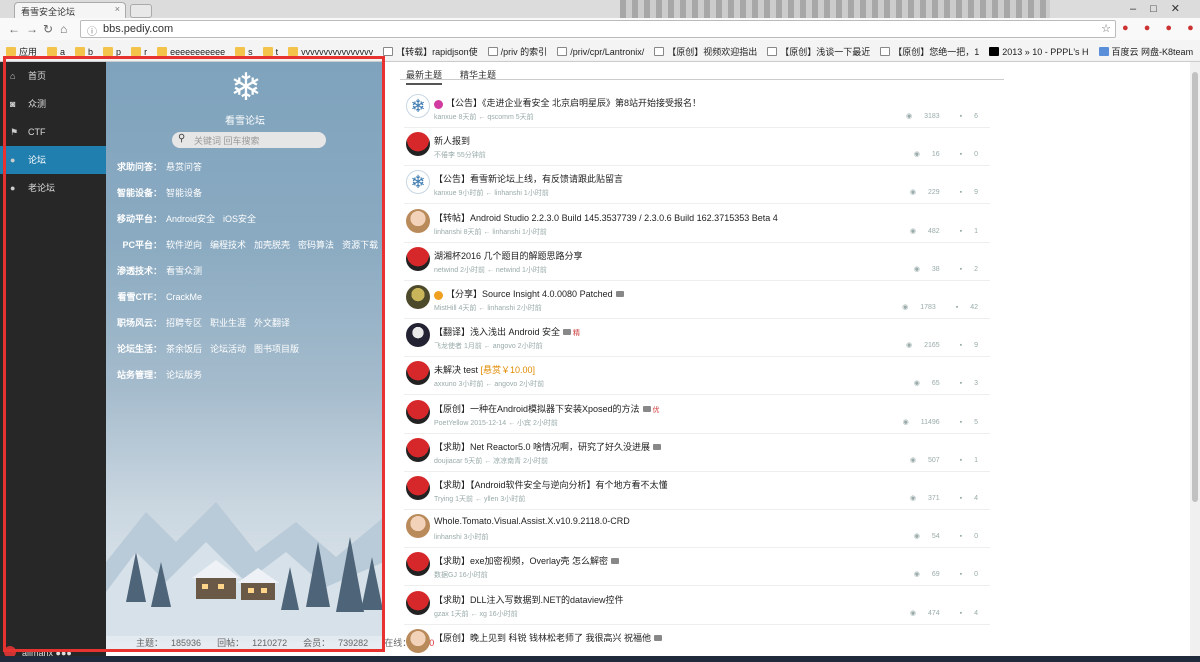 The image size is (1200, 662). What do you see at coordinates (517, 51) in the screenshot?
I see `bookmark-item: /priv 的索引` at bounding box center [517, 51].